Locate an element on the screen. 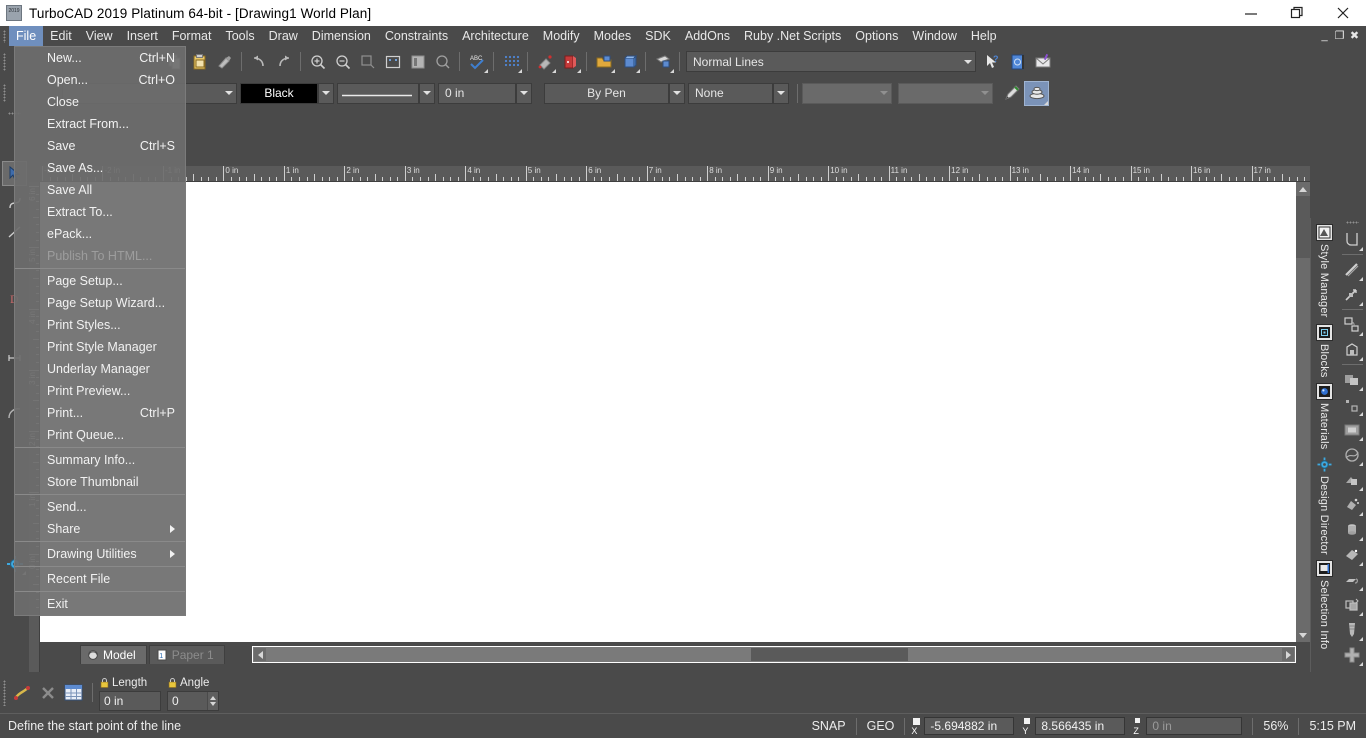 The height and width of the screenshot is (738, 1366). menu-ruby-net-scripts: Ruby .Net Scripts is located at coordinates (792, 36).